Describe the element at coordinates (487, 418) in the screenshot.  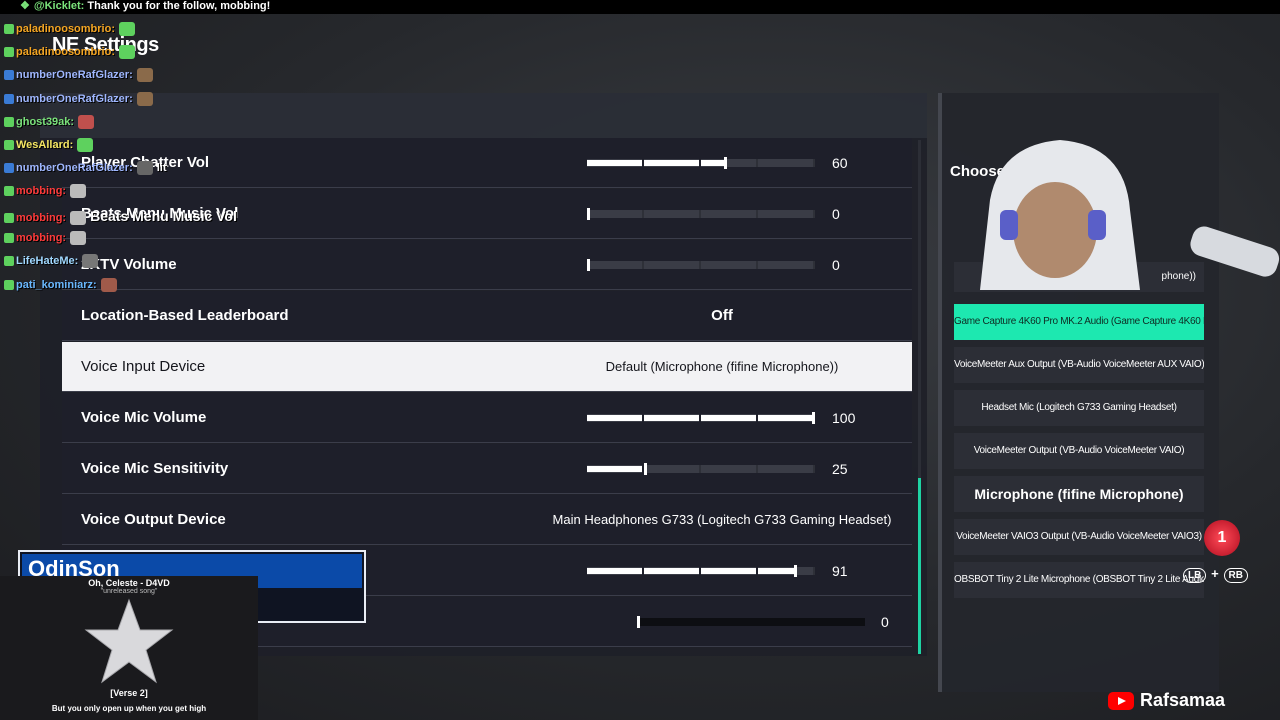
I see `settings-row: Voice Mic Volume 100` at that location.